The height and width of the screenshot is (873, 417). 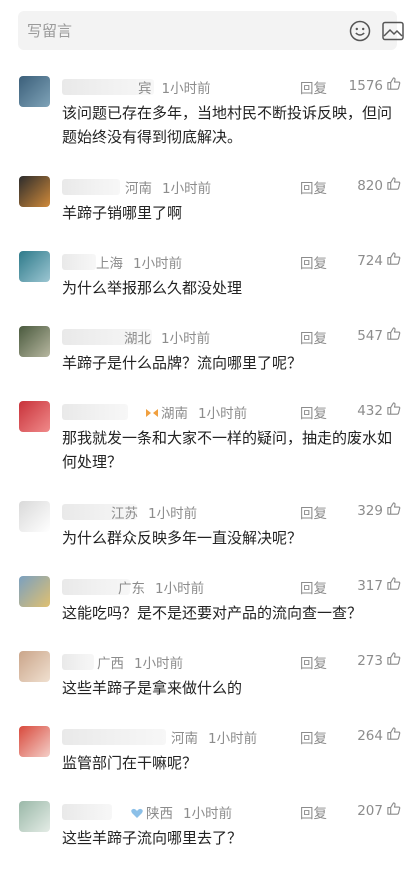 What do you see at coordinates (208, 687) in the screenshot?
I see `comment-item: 广西 1小时前 回复 273 这些羊蹄子是拿来做什么的` at bounding box center [208, 687].